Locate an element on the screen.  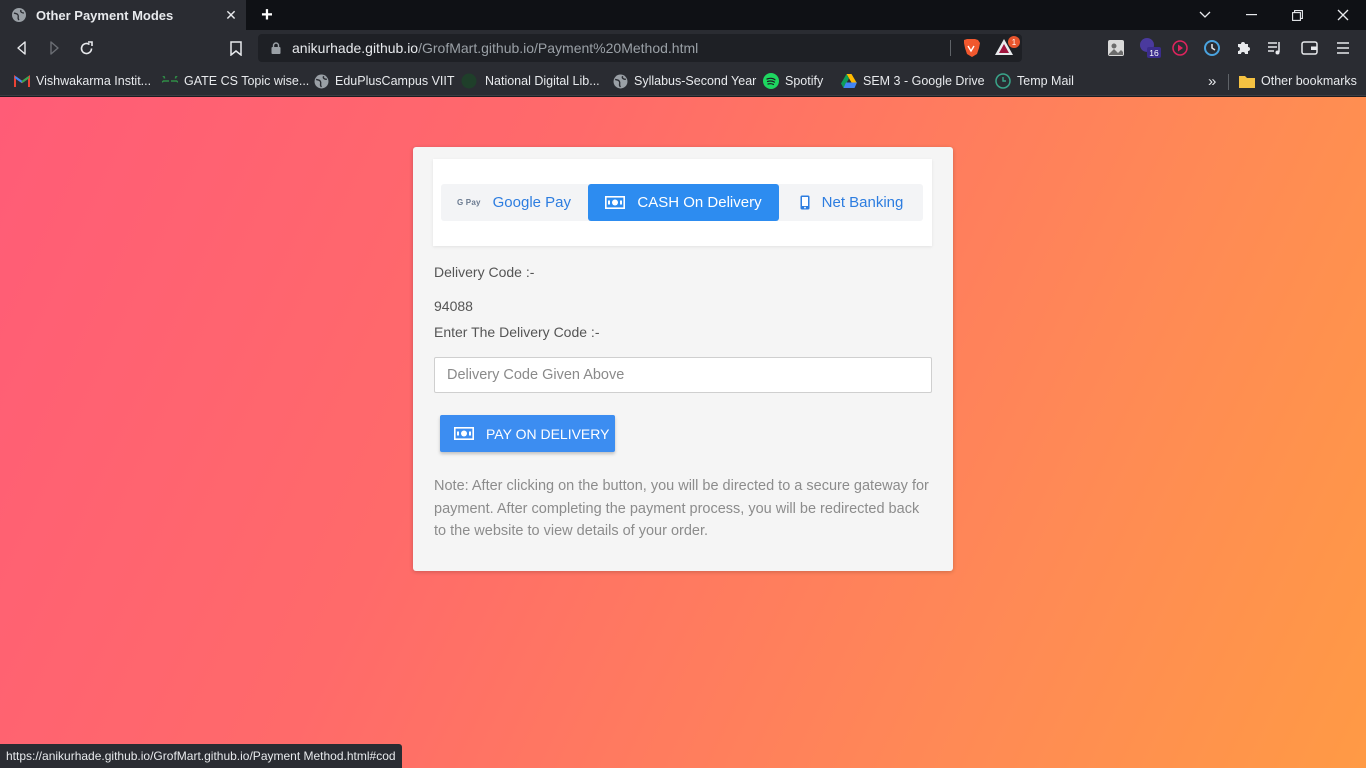
other-bookmarks-folder: Other bookmarks is located at coordinates (1298, 81).